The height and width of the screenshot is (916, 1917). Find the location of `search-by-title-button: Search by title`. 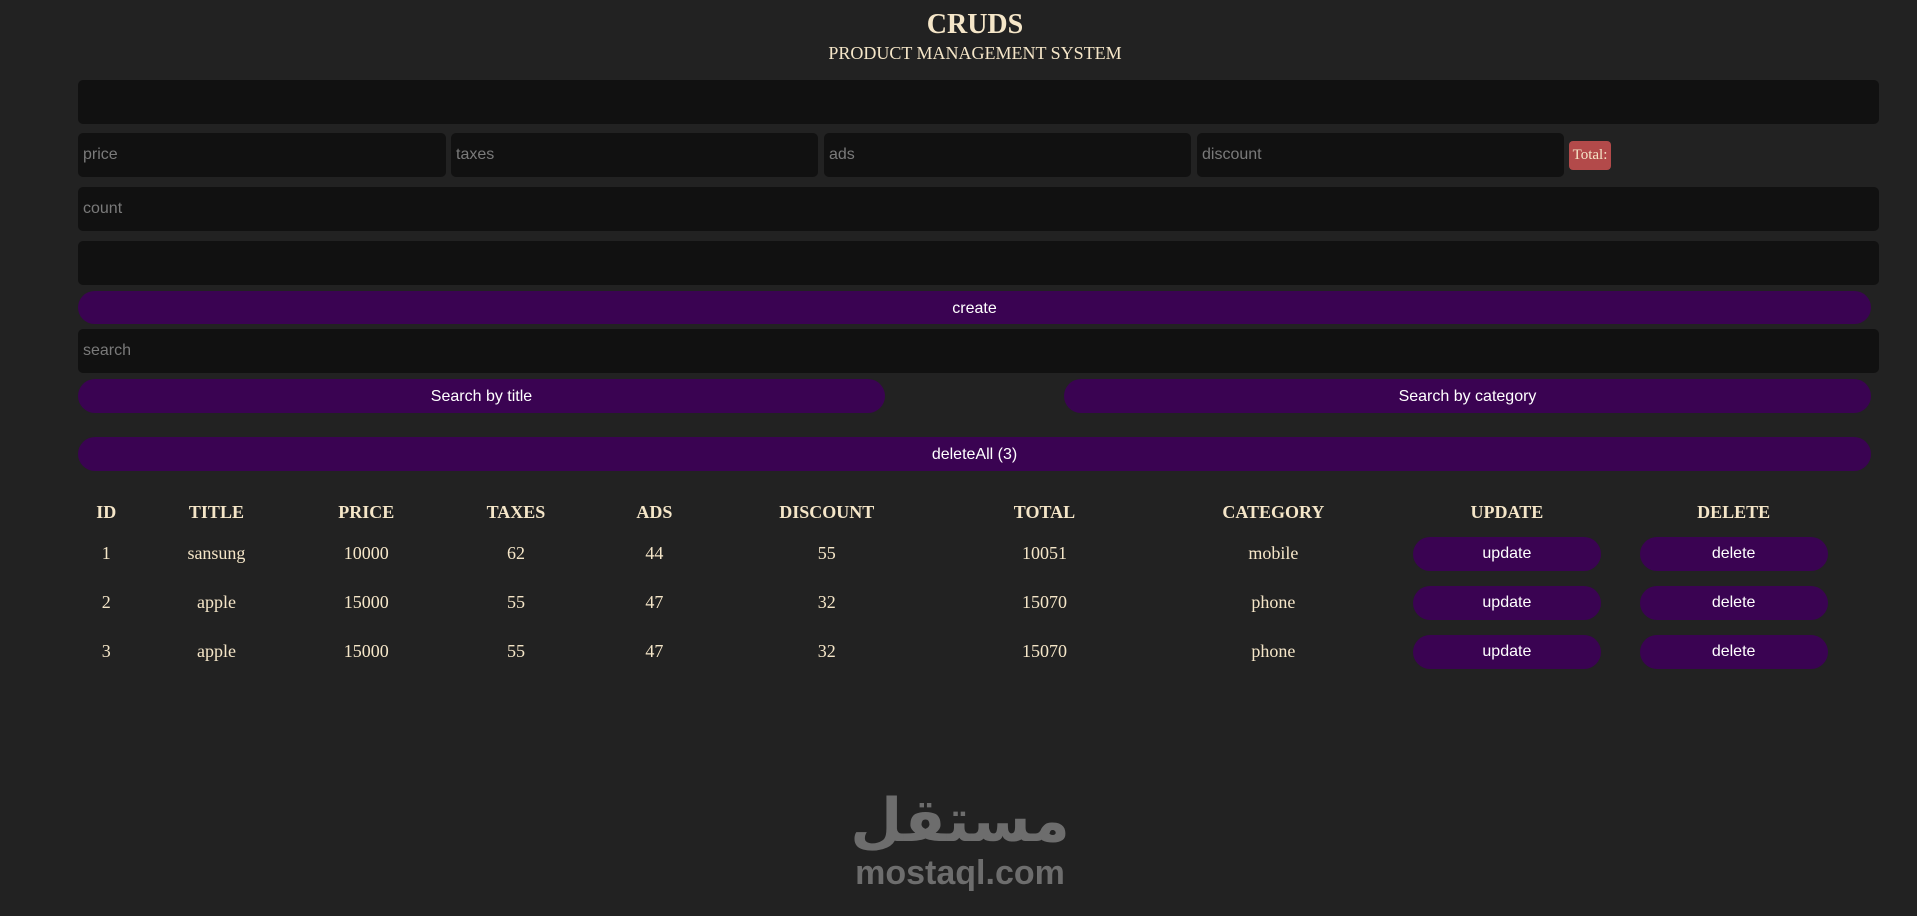

search-by-title-button: Search by title is located at coordinates (481, 396).